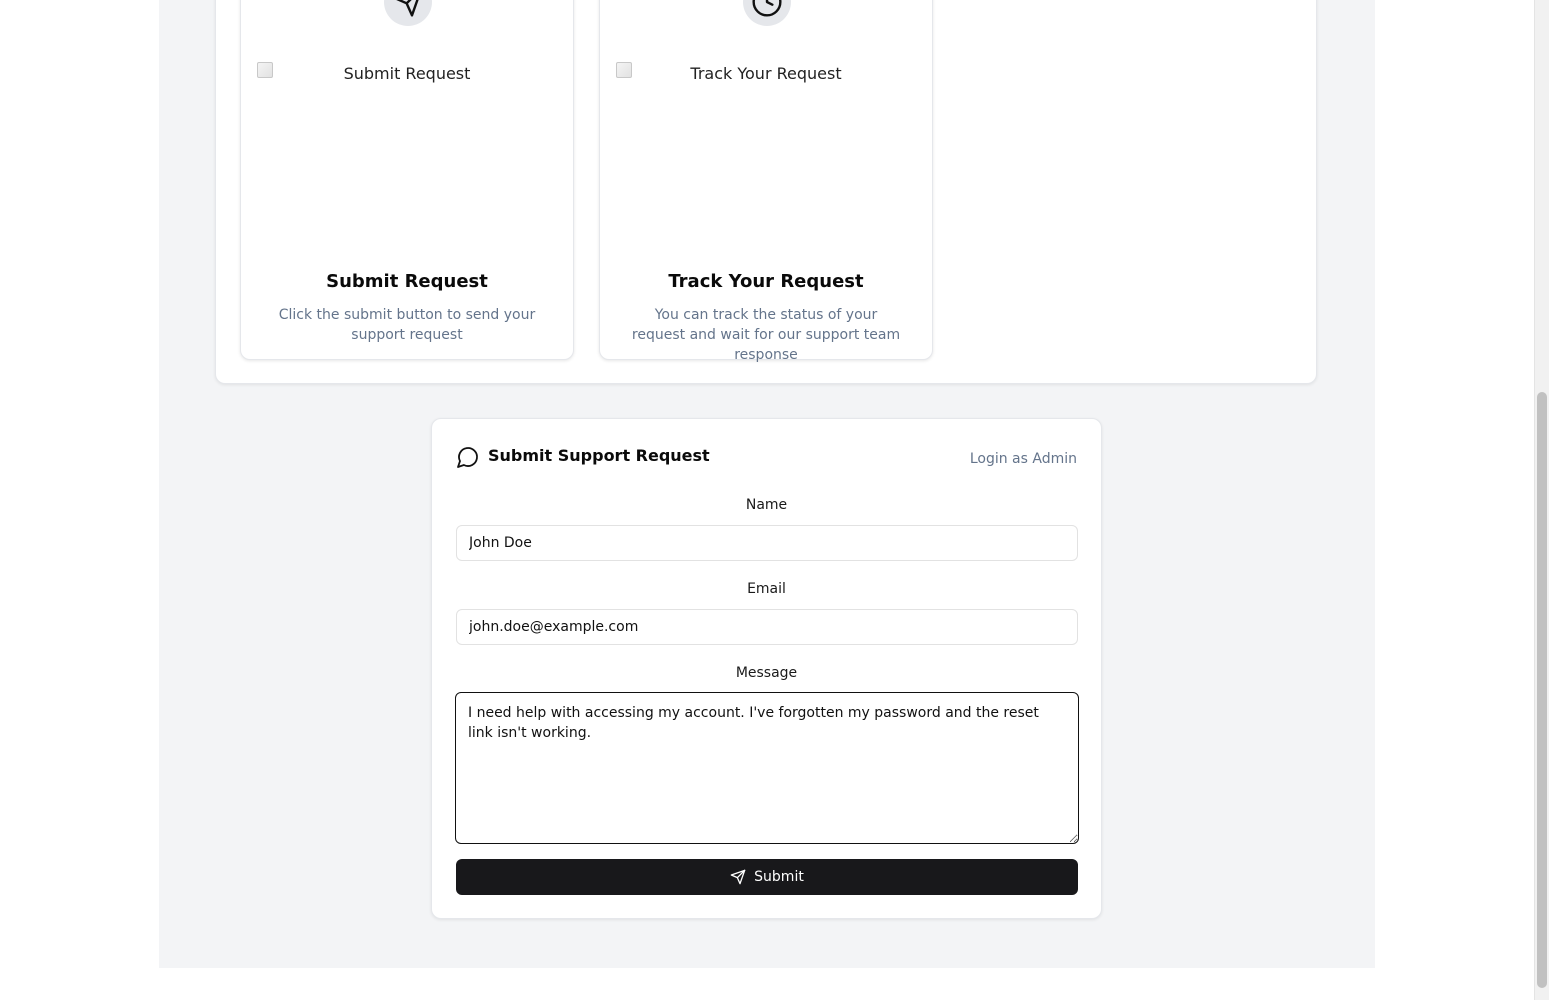 Image resolution: width=1549 pixels, height=1000 pixels. I want to click on step-image-track: Track Your Request, so click(766, 152).